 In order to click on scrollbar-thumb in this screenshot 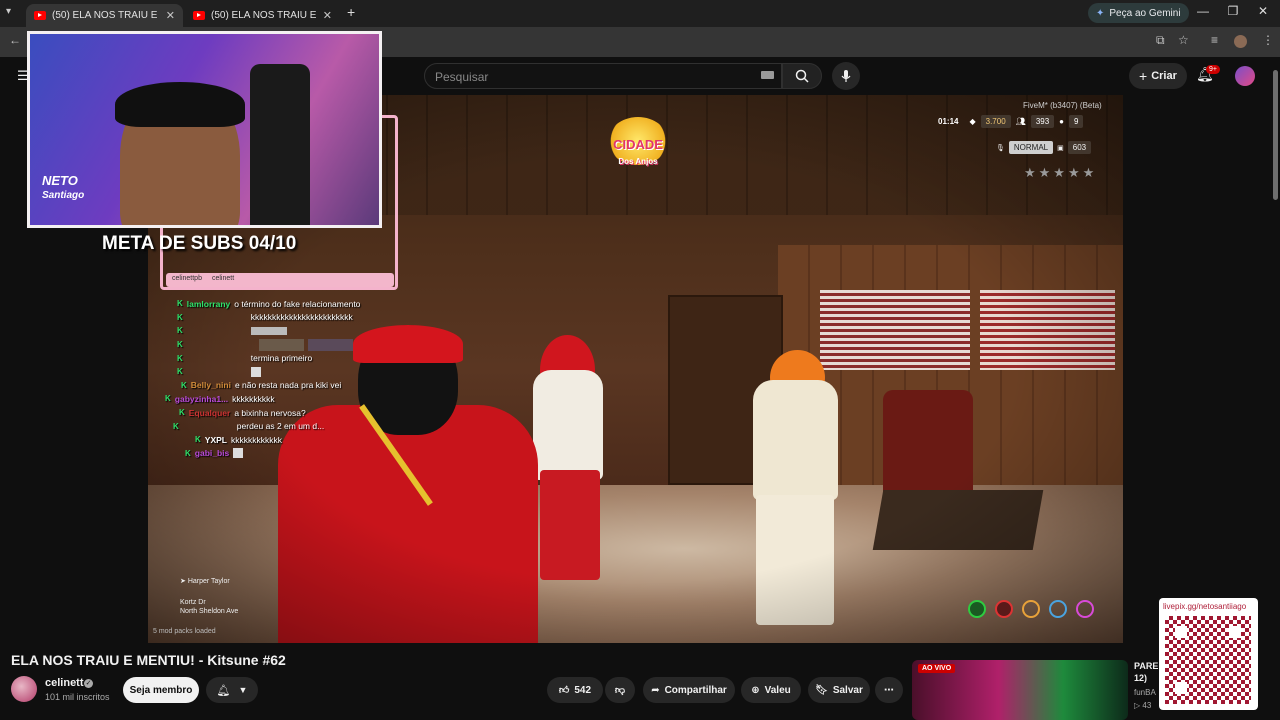, I will do `click(1275, 135)`.